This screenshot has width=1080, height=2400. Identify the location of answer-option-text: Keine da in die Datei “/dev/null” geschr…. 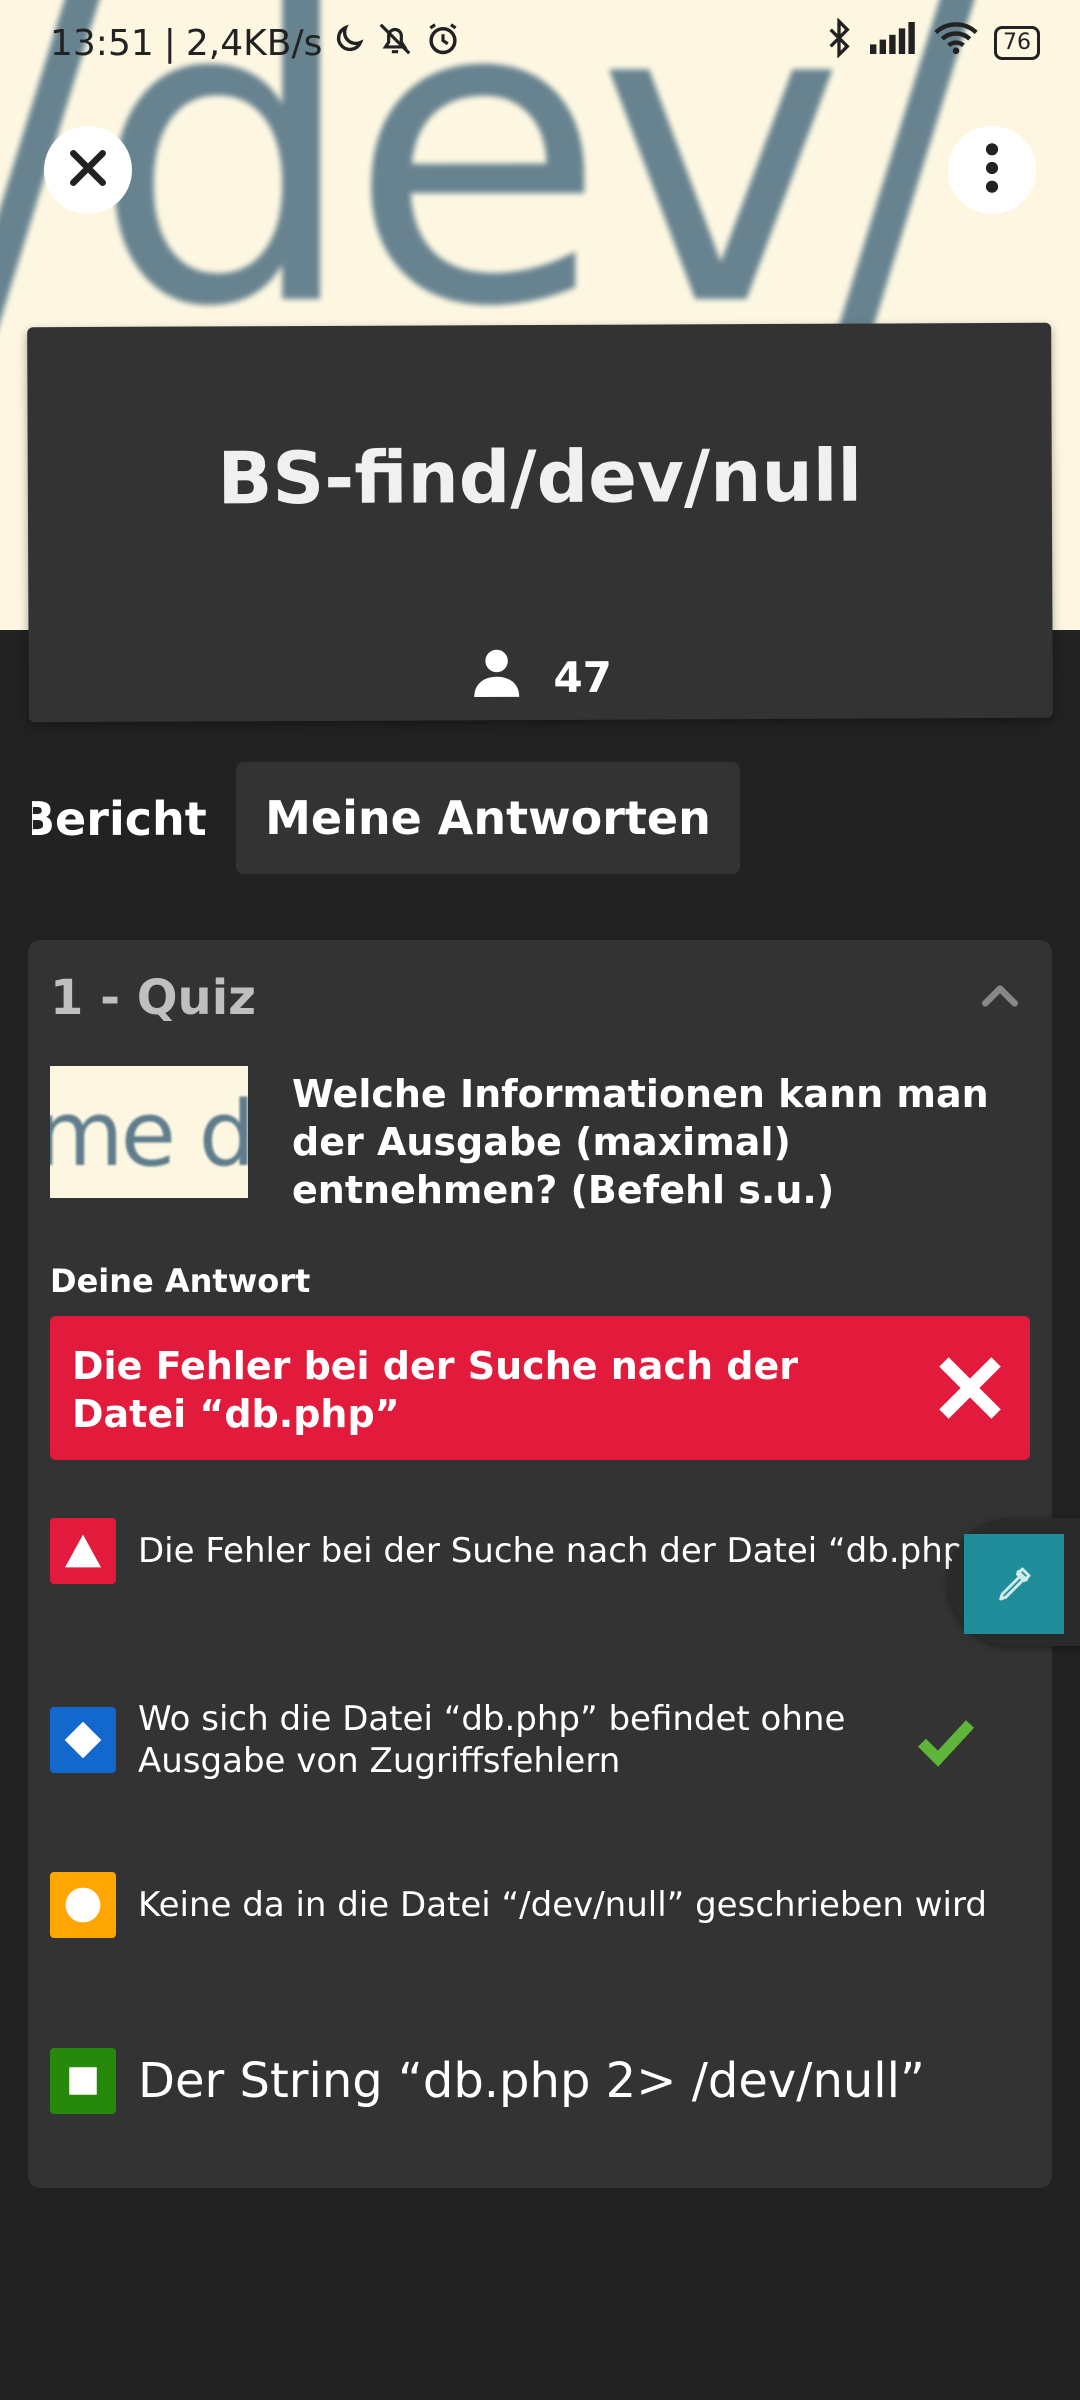
(562, 1905).